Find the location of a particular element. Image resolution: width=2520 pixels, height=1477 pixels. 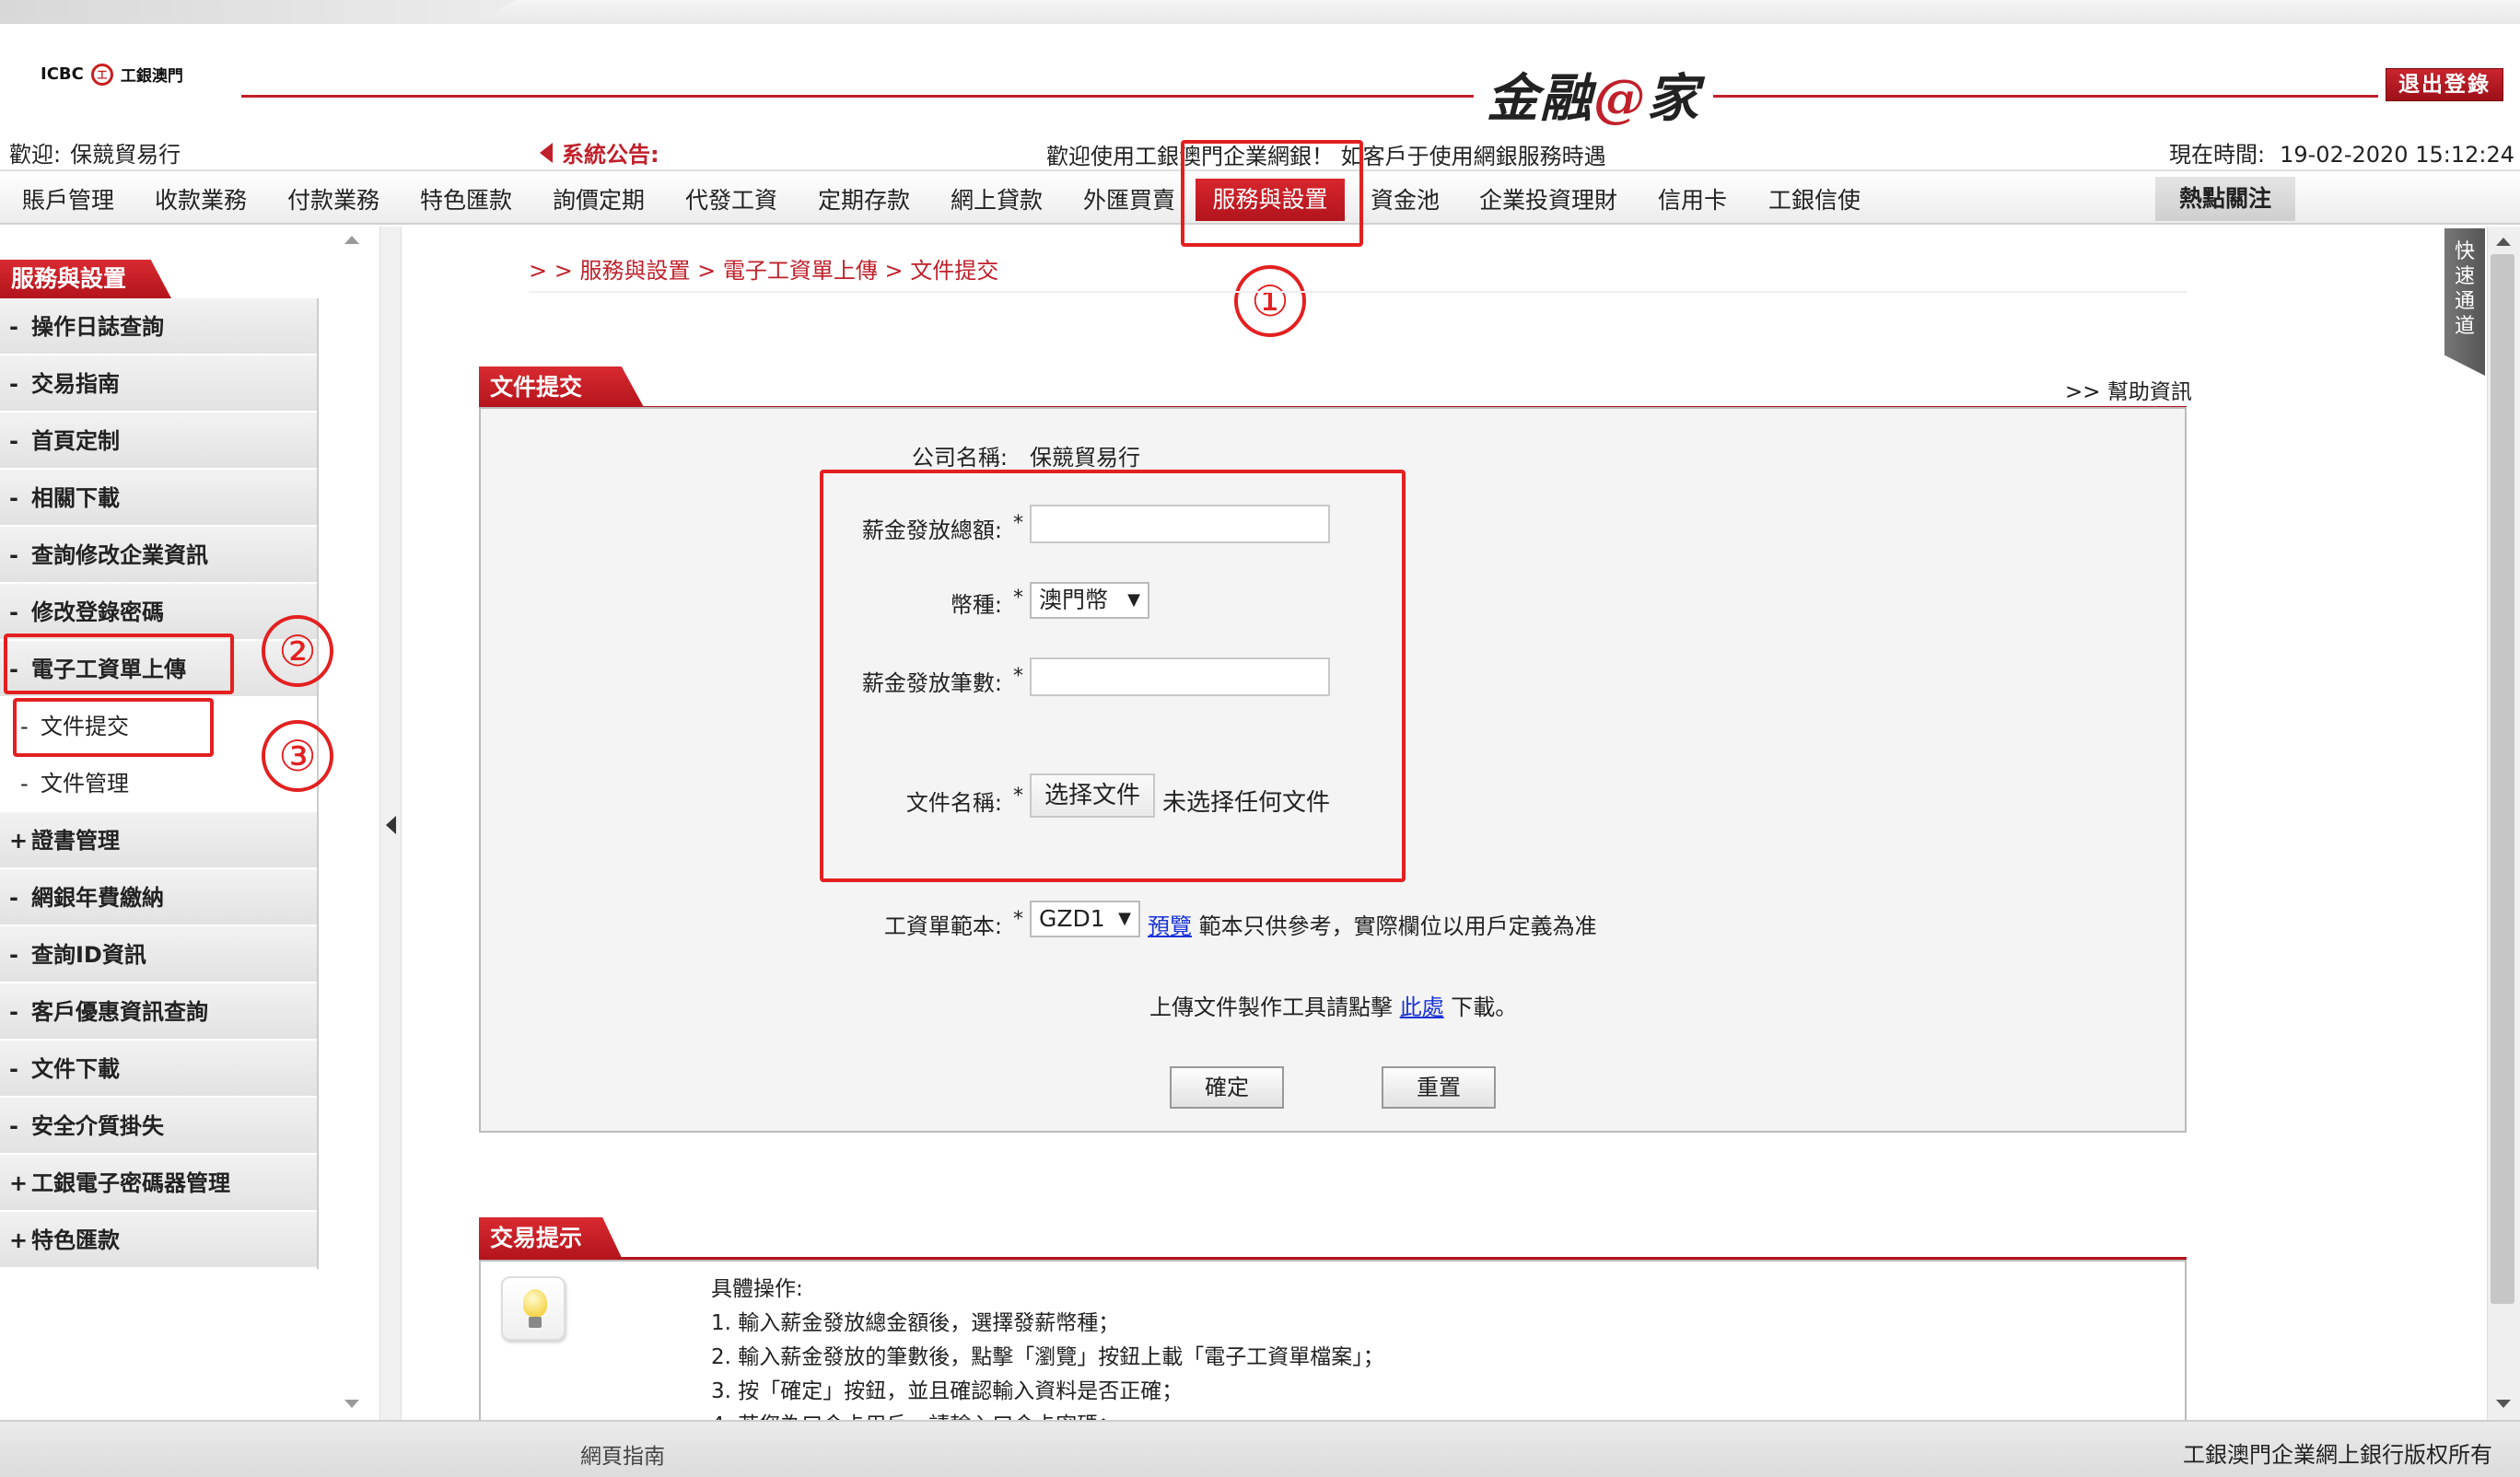

footer-guide-link: 網頁指南 is located at coordinates (622, 1454).